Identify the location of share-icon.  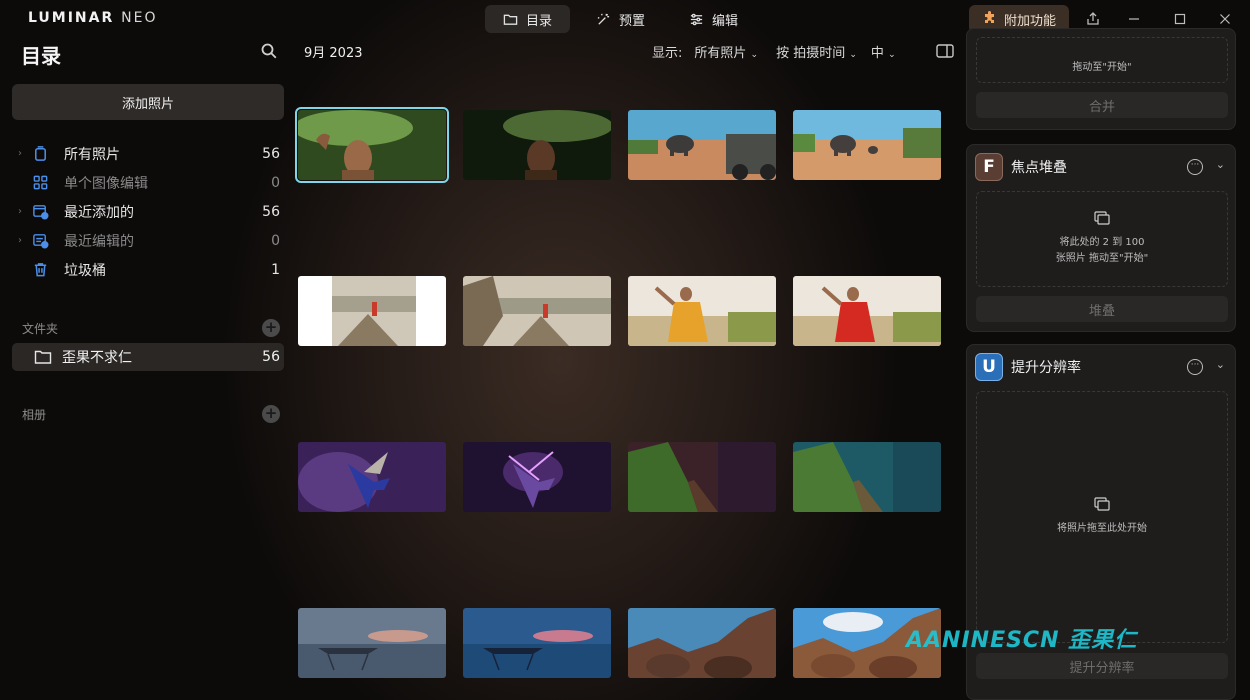
(1093, 18).